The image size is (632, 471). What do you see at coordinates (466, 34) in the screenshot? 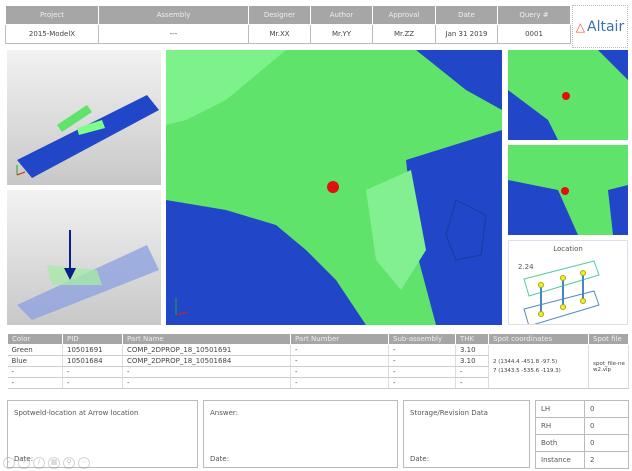
I see `date-value: Jan 31 2019` at bounding box center [466, 34].